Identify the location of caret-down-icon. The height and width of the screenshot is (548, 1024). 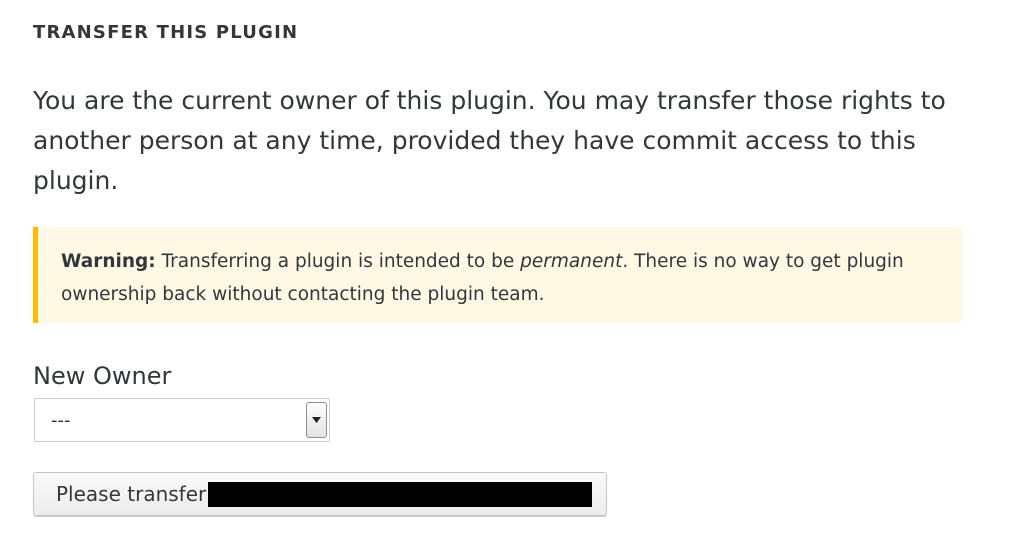
(316, 420).